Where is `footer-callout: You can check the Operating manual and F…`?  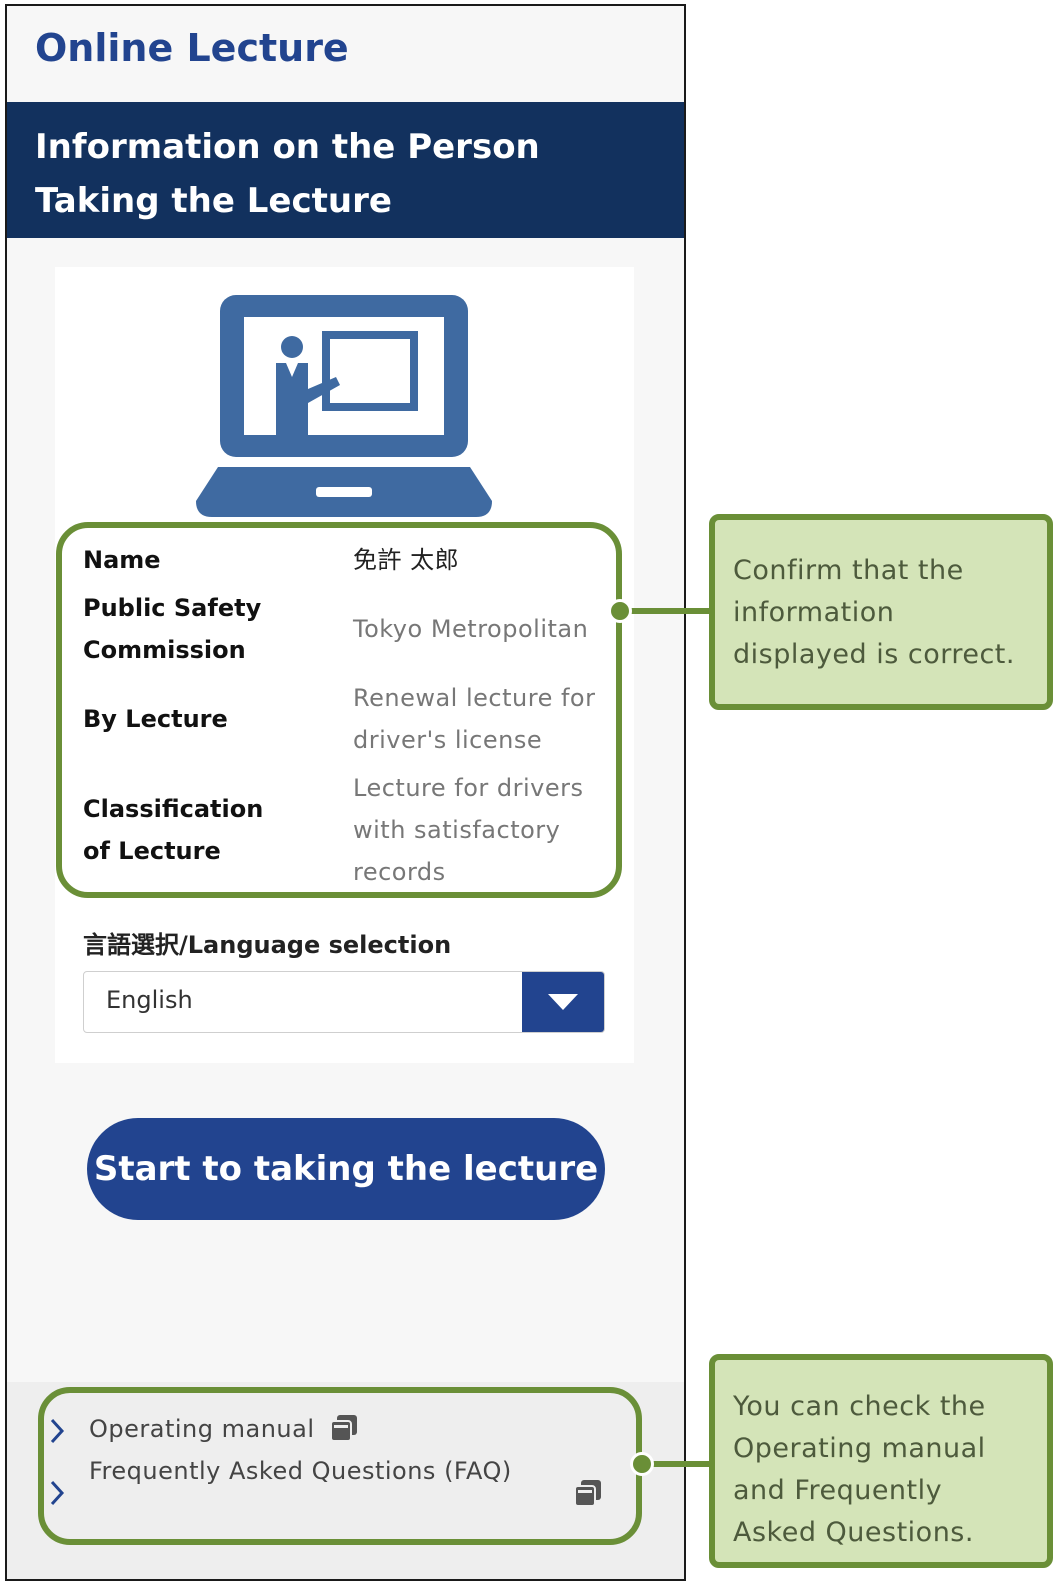 footer-callout: You can check the Operating manual and F… is located at coordinates (881, 1461).